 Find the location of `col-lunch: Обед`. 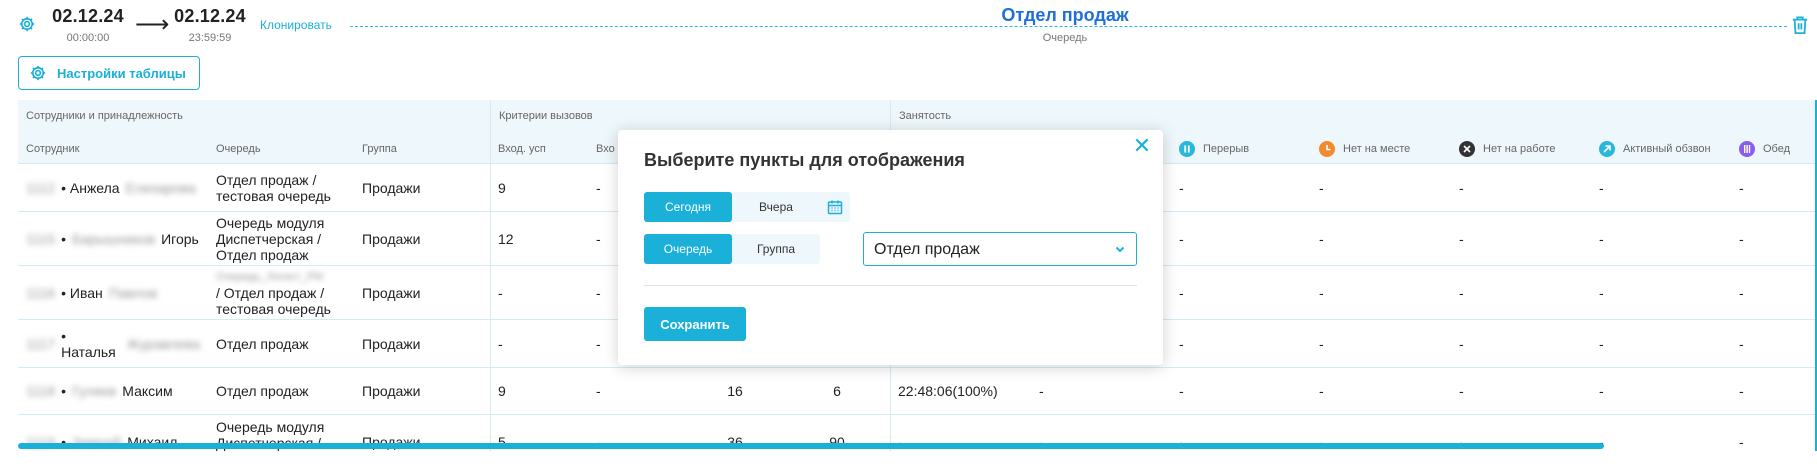

col-lunch: Обед is located at coordinates (1764, 149).